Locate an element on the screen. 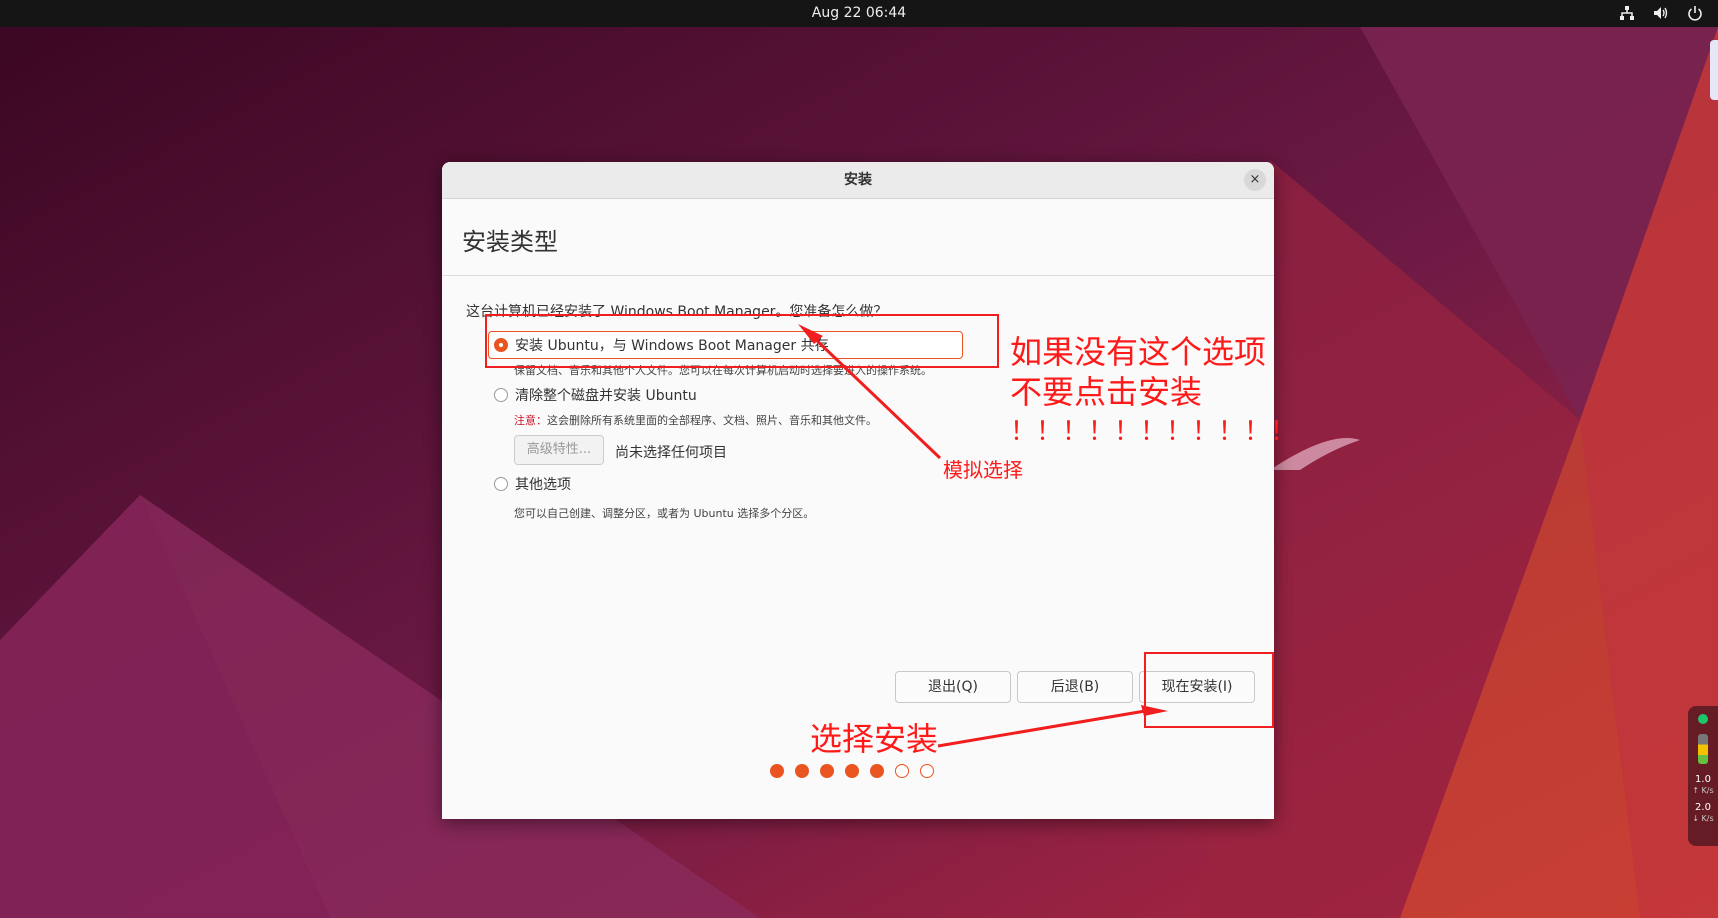 The width and height of the screenshot is (1718, 918). page-title: 安装类型 is located at coordinates (510, 242).